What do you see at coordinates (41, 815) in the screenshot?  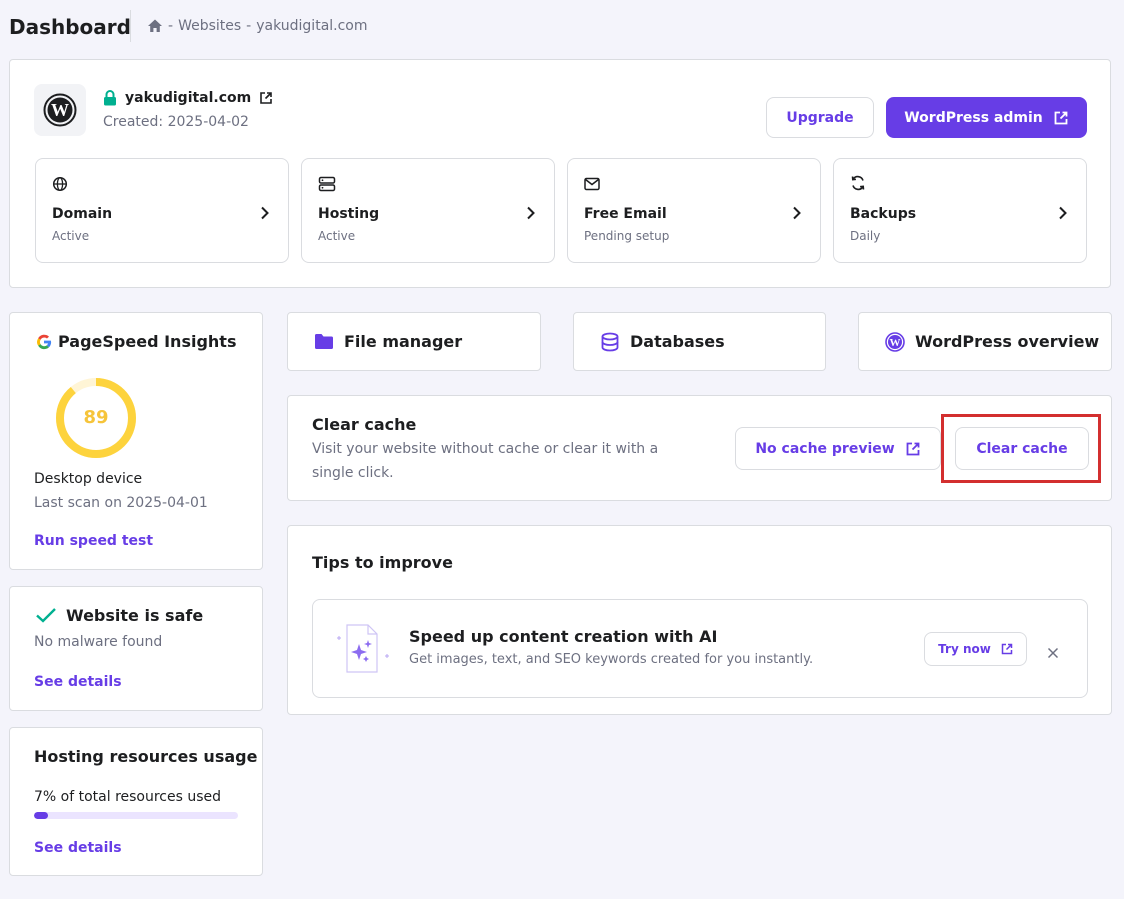 I see `resources-progress-fill` at bounding box center [41, 815].